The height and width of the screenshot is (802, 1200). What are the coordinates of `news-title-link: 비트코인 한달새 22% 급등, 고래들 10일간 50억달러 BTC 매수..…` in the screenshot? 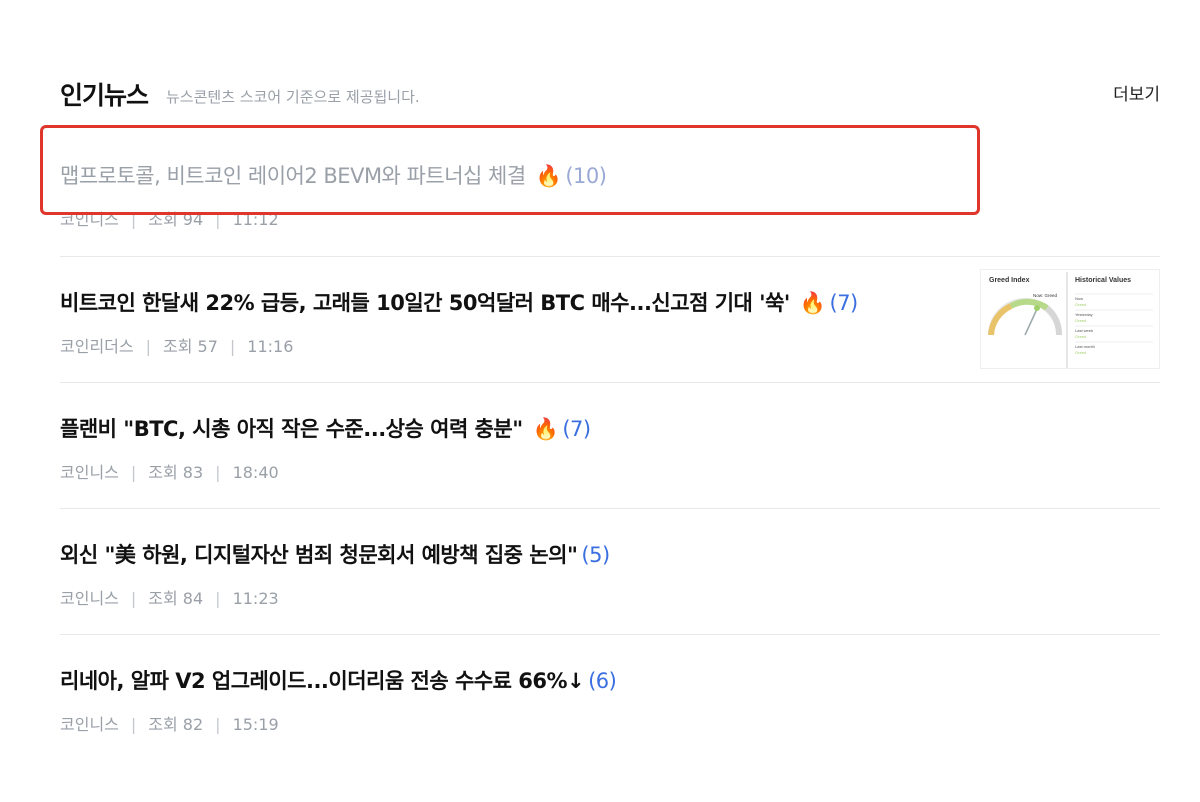 It's located at (459, 302).